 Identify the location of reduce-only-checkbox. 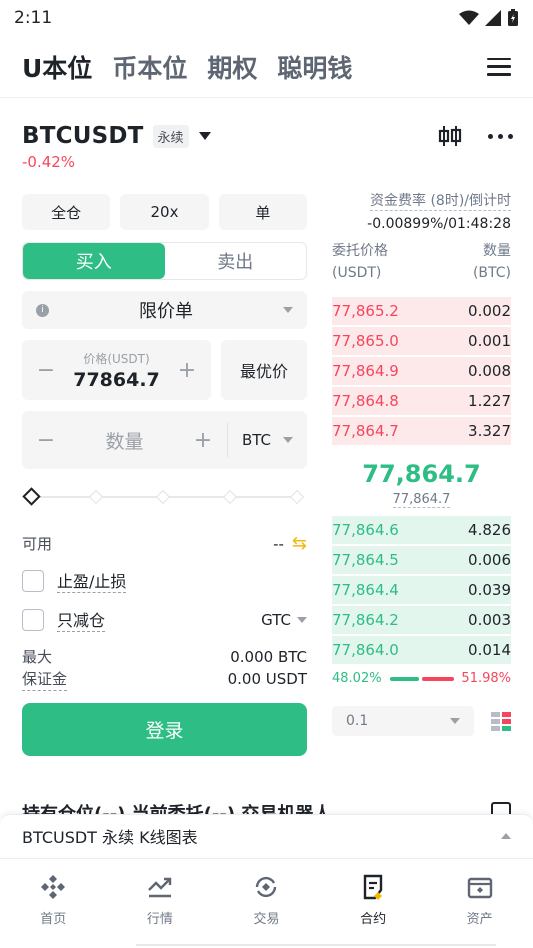
(33, 619).